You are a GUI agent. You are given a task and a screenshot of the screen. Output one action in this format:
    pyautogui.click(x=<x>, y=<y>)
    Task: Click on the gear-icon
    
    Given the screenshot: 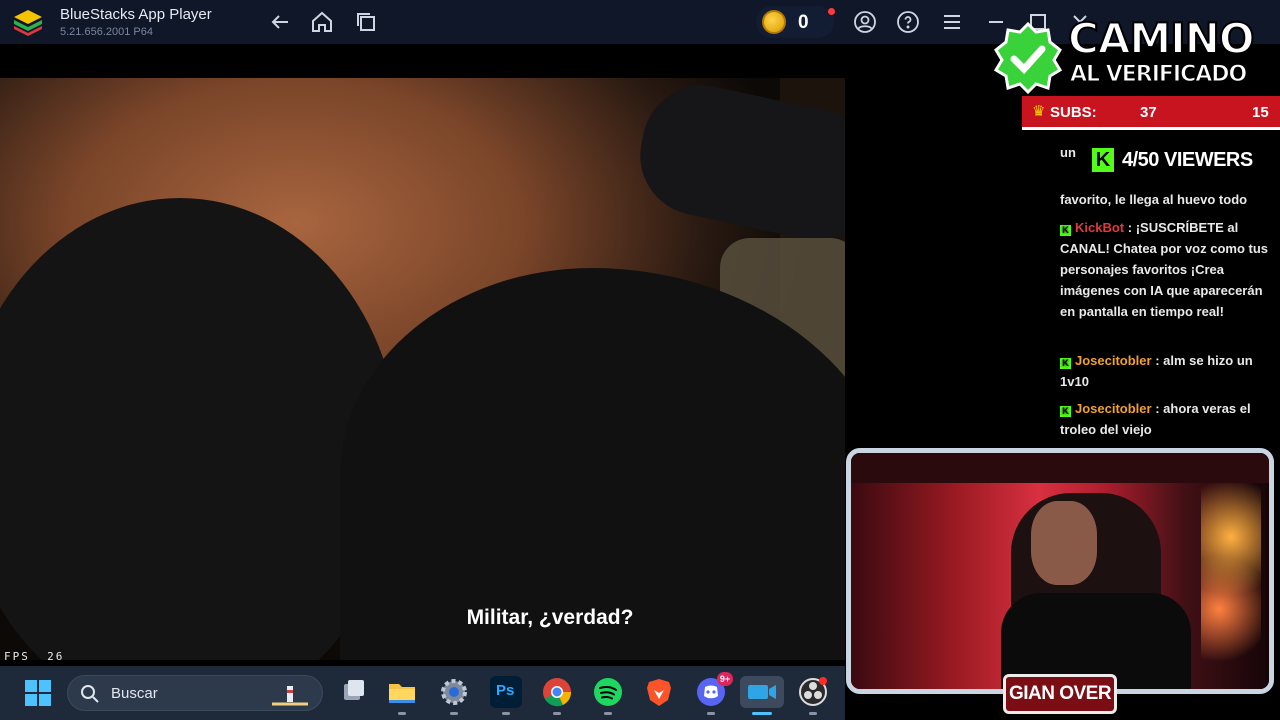 What is the action you would take?
    pyautogui.click(x=454, y=692)
    